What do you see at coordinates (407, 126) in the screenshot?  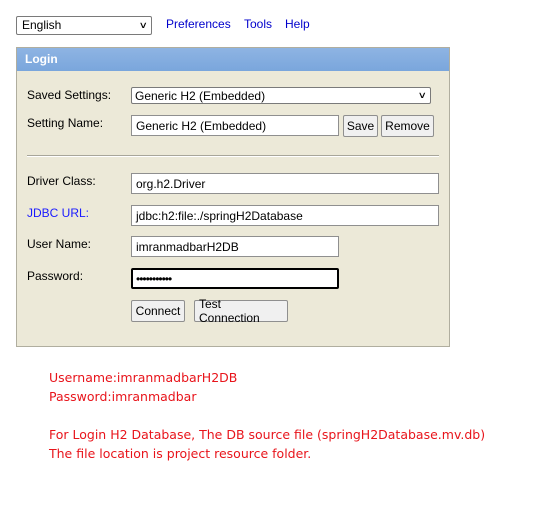 I see `remove-button: Remove` at bounding box center [407, 126].